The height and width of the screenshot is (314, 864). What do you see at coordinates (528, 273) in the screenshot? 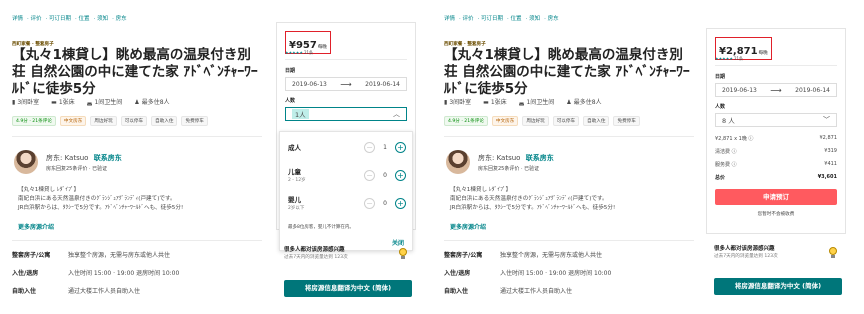
I see `detail-row: 入住/退房 入住时间 15:00 · 19:00 退房时间 10:00` at bounding box center [528, 273].